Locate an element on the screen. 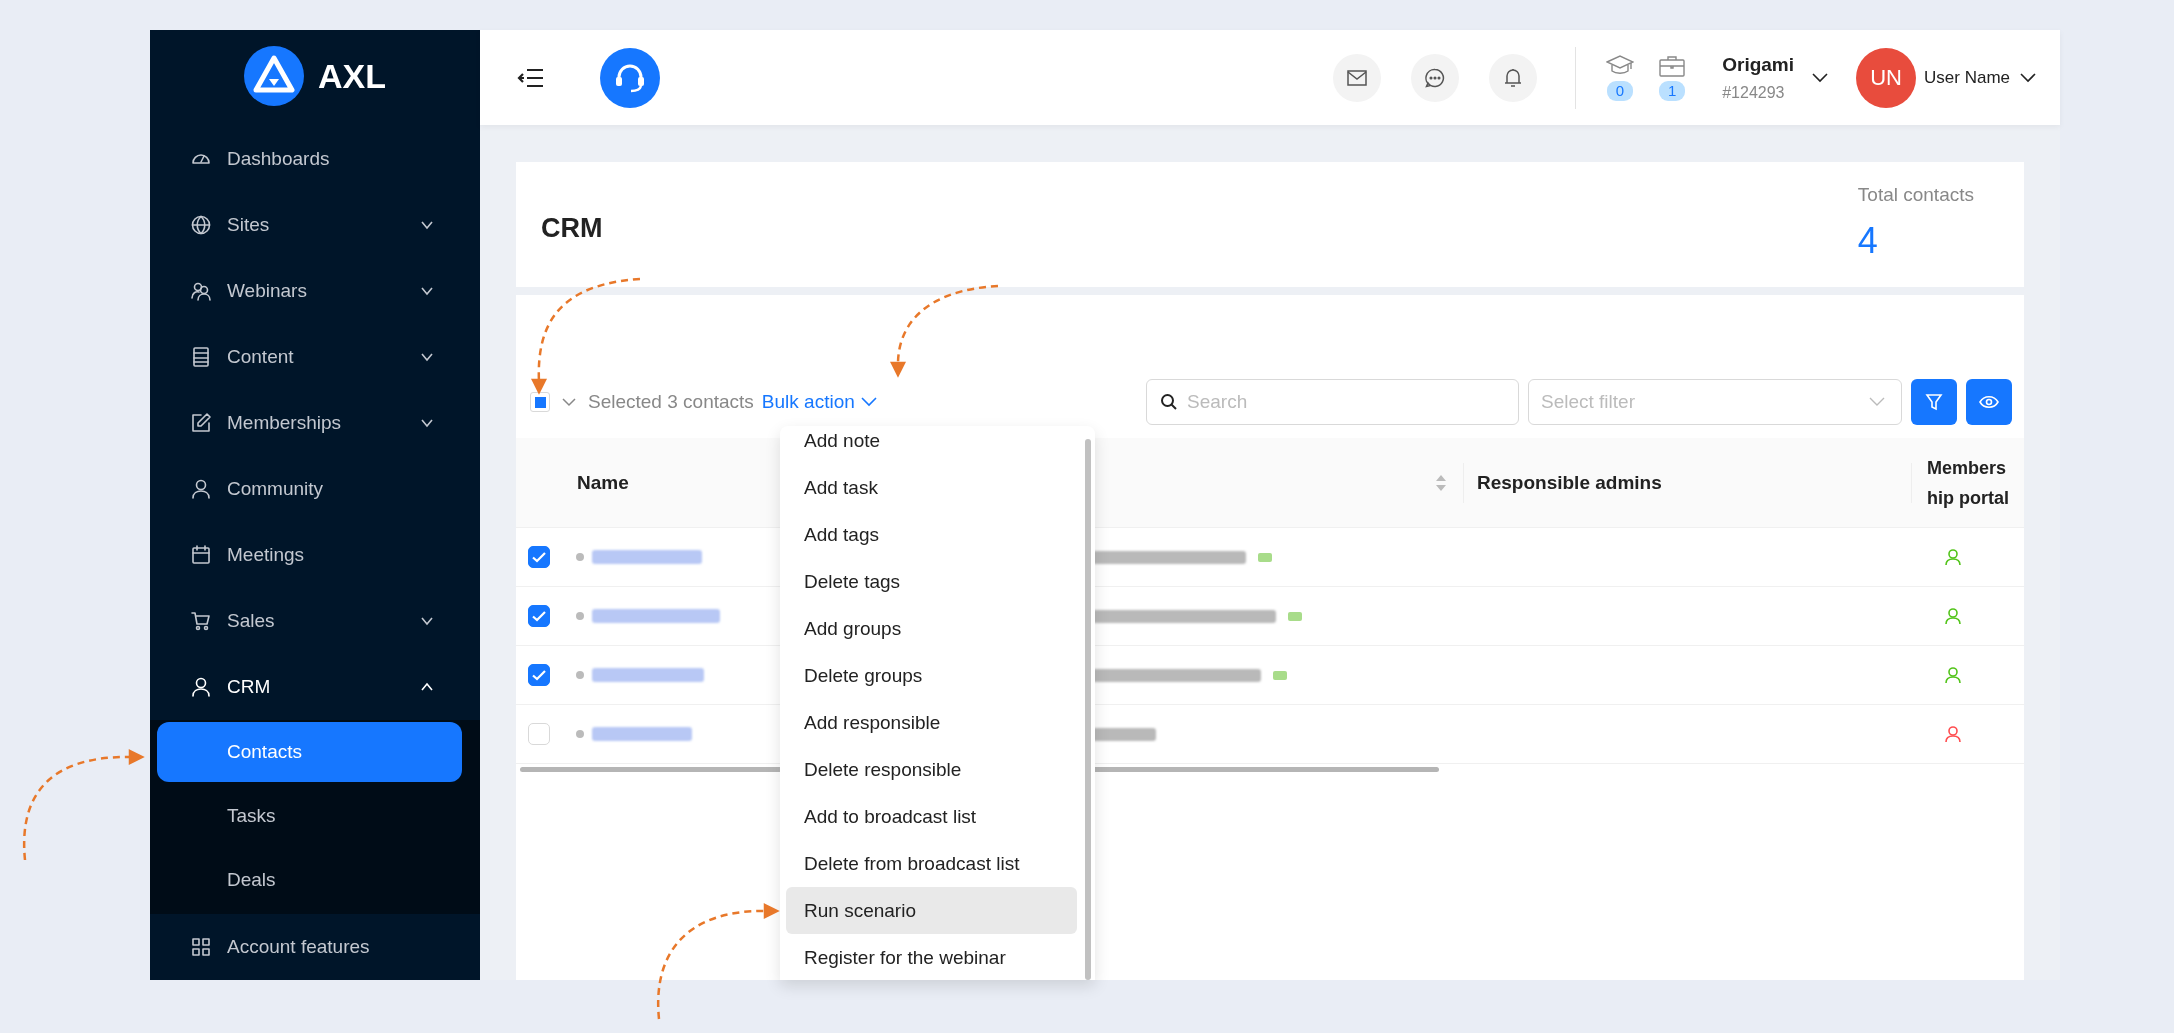  menu-item: Add task is located at coordinates (931, 487).